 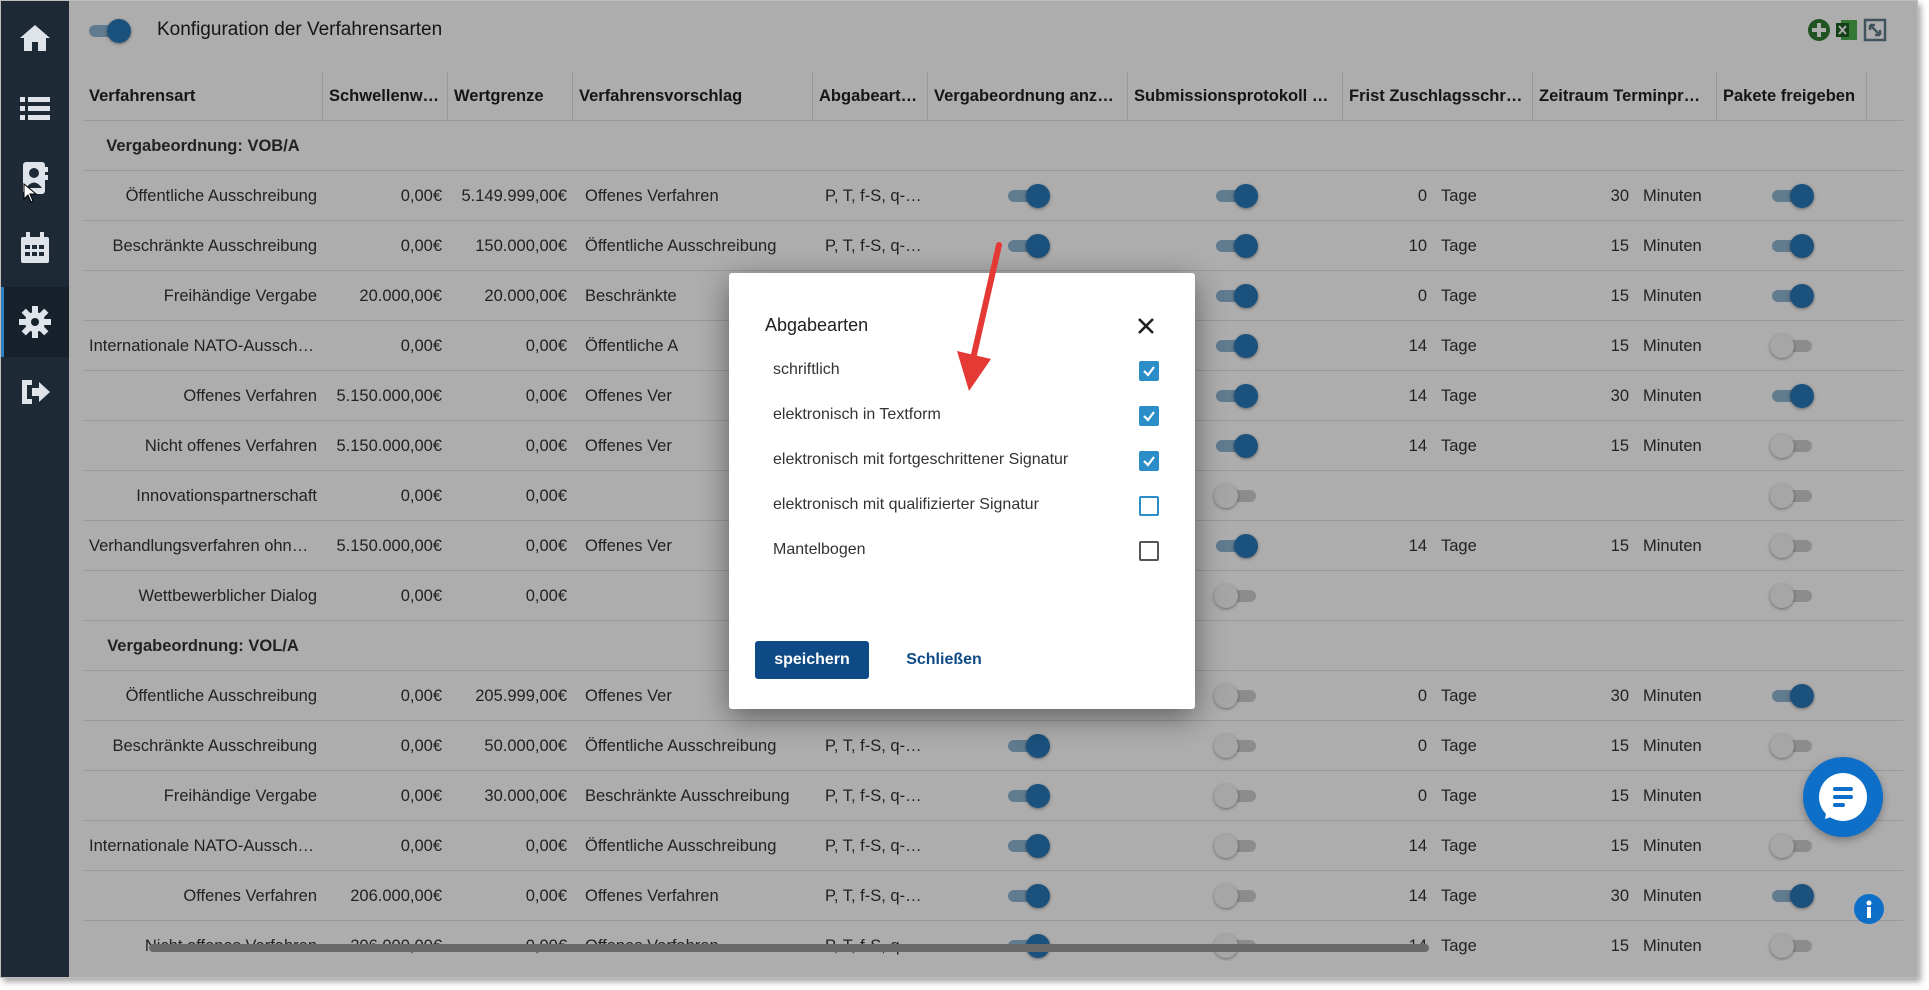 I want to click on list-icon, so click(x=35, y=108).